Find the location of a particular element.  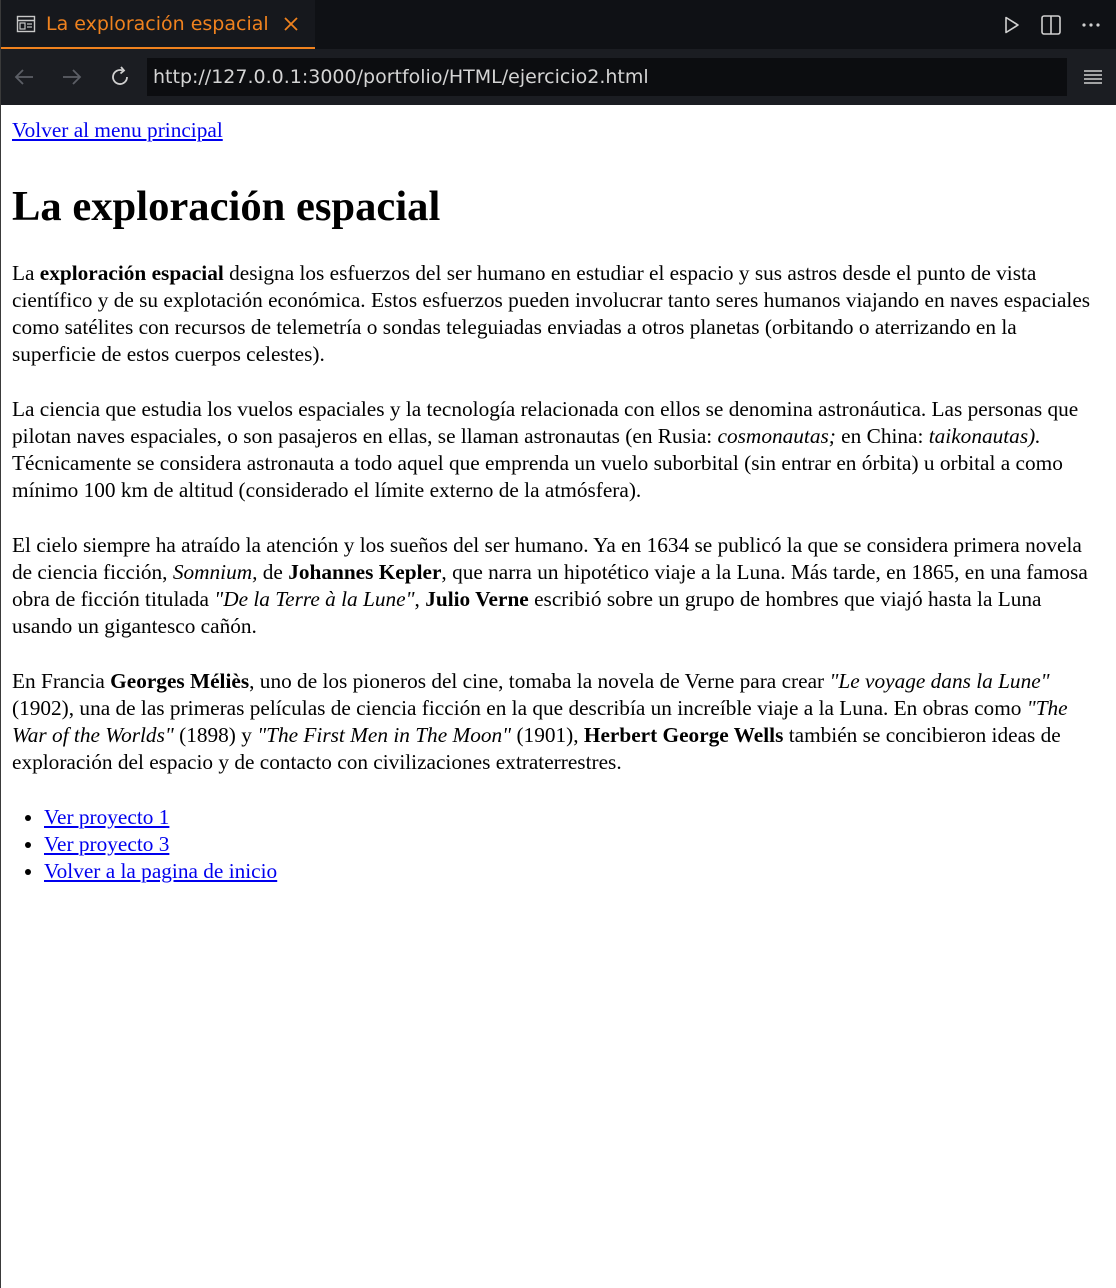

text: En Francia is located at coordinates (61, 681).